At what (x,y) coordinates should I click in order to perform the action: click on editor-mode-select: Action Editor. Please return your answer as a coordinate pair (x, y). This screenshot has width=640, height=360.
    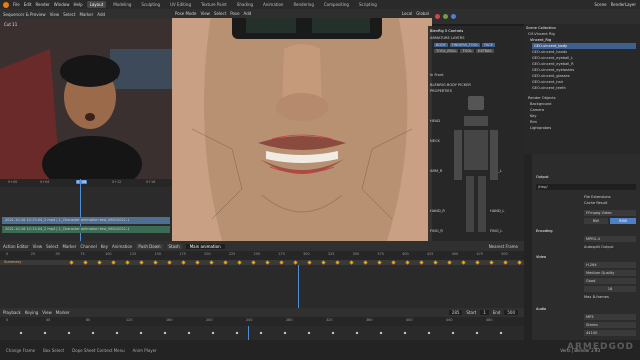
    Looking at the image, I should click on (16, 246).